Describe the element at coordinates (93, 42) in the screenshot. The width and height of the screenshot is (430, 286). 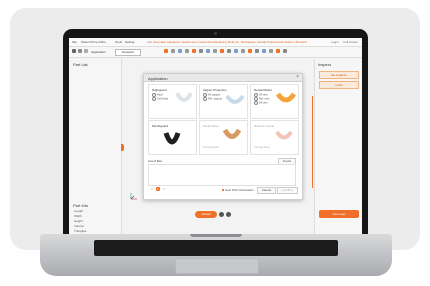
I see `menu-sheet: Sheet Prime Ortho` at that location.